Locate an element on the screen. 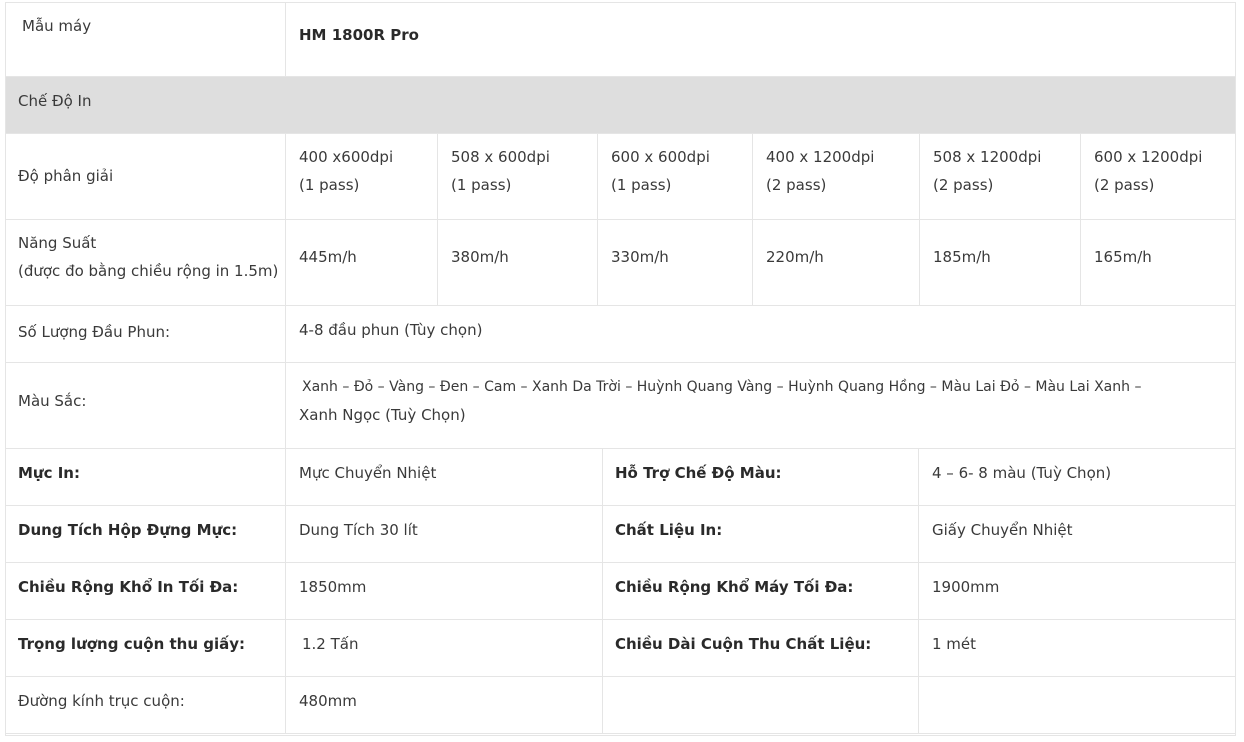 The width and height of the screenshot is (1244, 742). resolution-dpi: 508 x 600dpi is located at coordinates (500, 157).